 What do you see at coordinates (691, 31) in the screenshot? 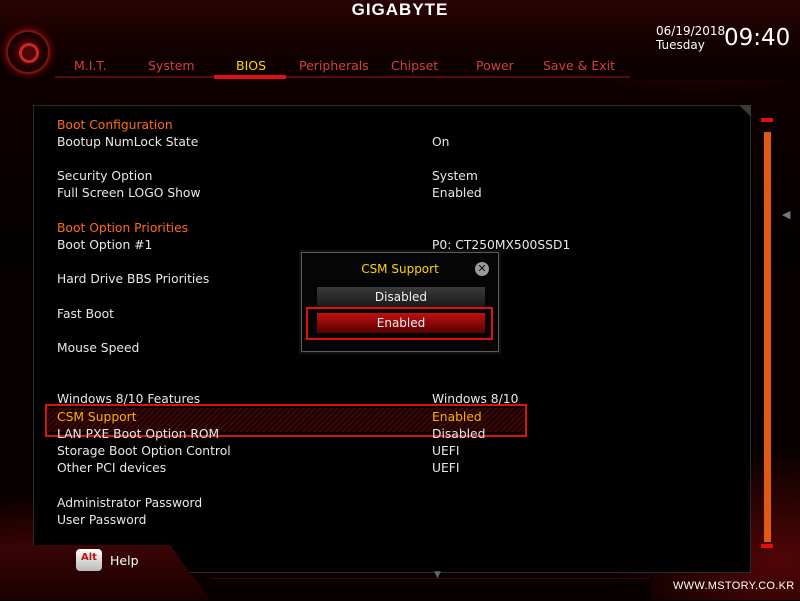
I see `date-text: 06/19/2018` at bounding box center [691, 31].